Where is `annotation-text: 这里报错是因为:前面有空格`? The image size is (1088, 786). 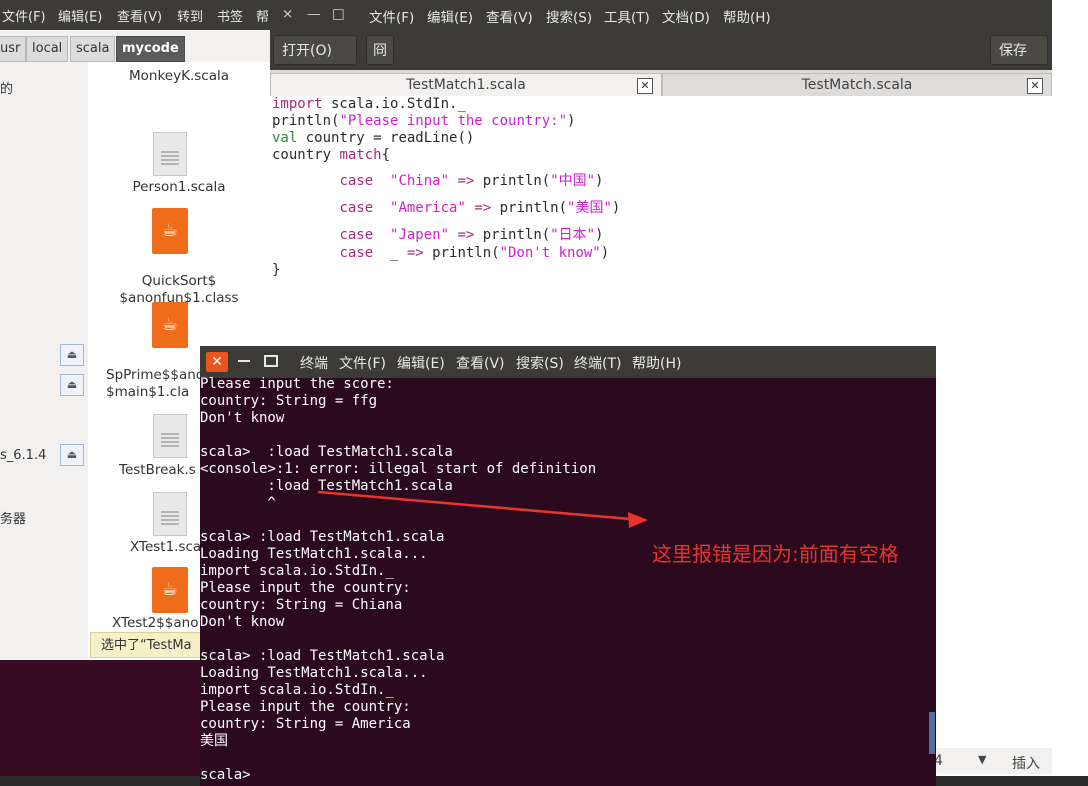 annotation-text: 这里报错是因为:前面有空格 is located at coordinates (775, 554).